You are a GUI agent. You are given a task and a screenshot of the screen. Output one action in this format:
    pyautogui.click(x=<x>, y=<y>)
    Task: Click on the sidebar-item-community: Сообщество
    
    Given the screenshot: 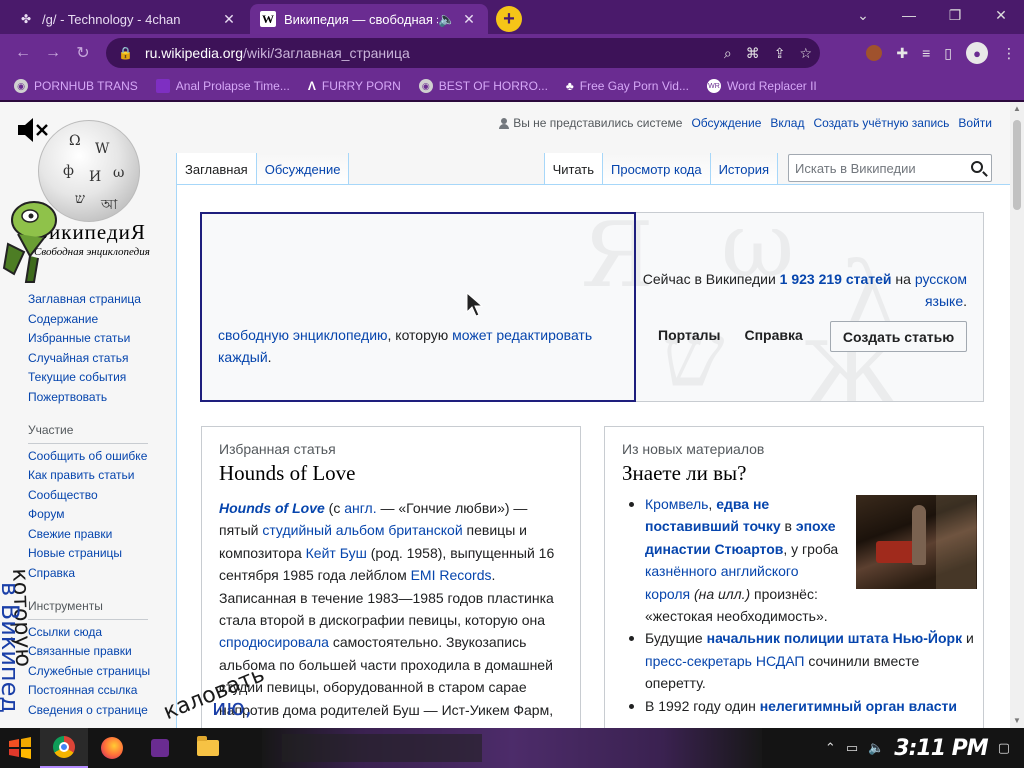 What is the action you would take?
    pyautogui.click(x=90, y=496)
    